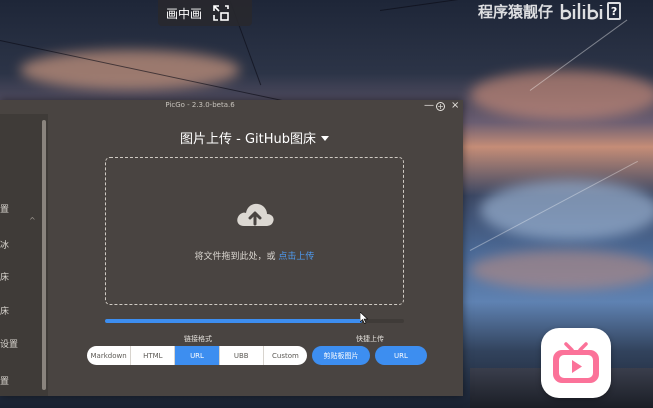 Image resolution: width=653 pixels, height=408 pixels. What do you see at coordinates (205, 13) in the screenshot?
I see `pip-overlay: 画中画` at bounding box center [205, 13].